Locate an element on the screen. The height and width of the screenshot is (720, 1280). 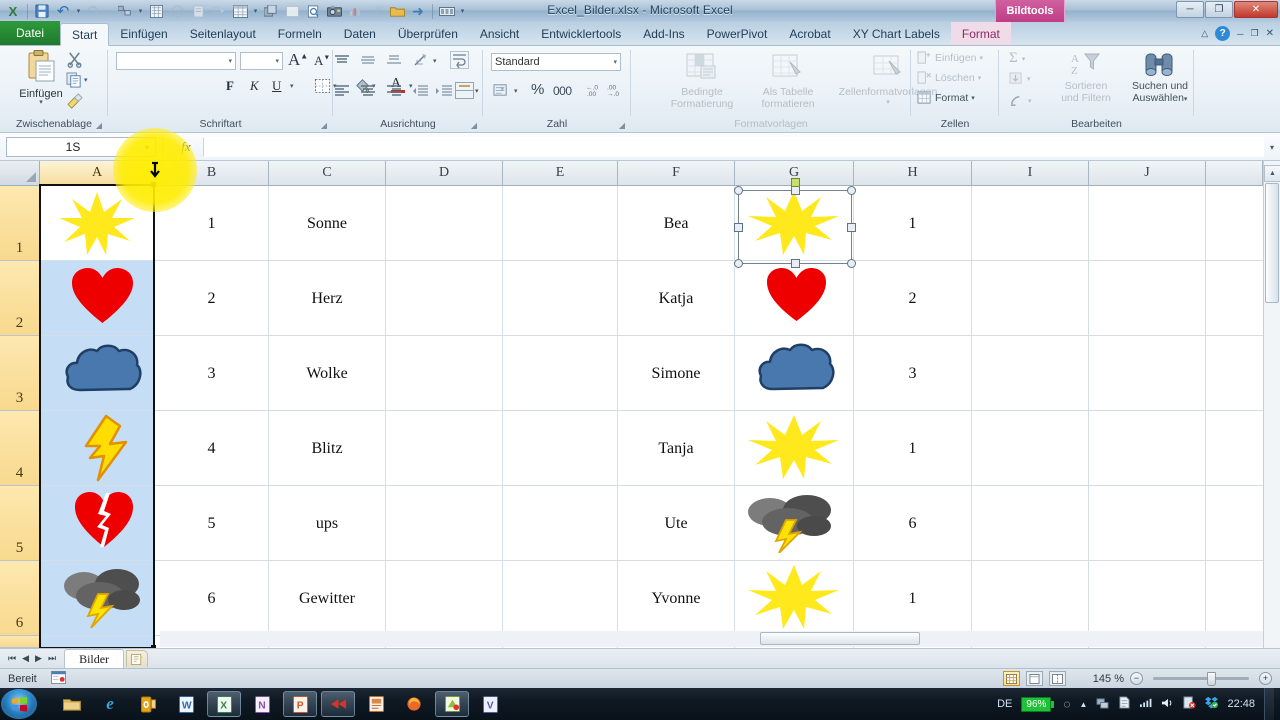
cell-b3: 3 is located at coordinates (211, 374).